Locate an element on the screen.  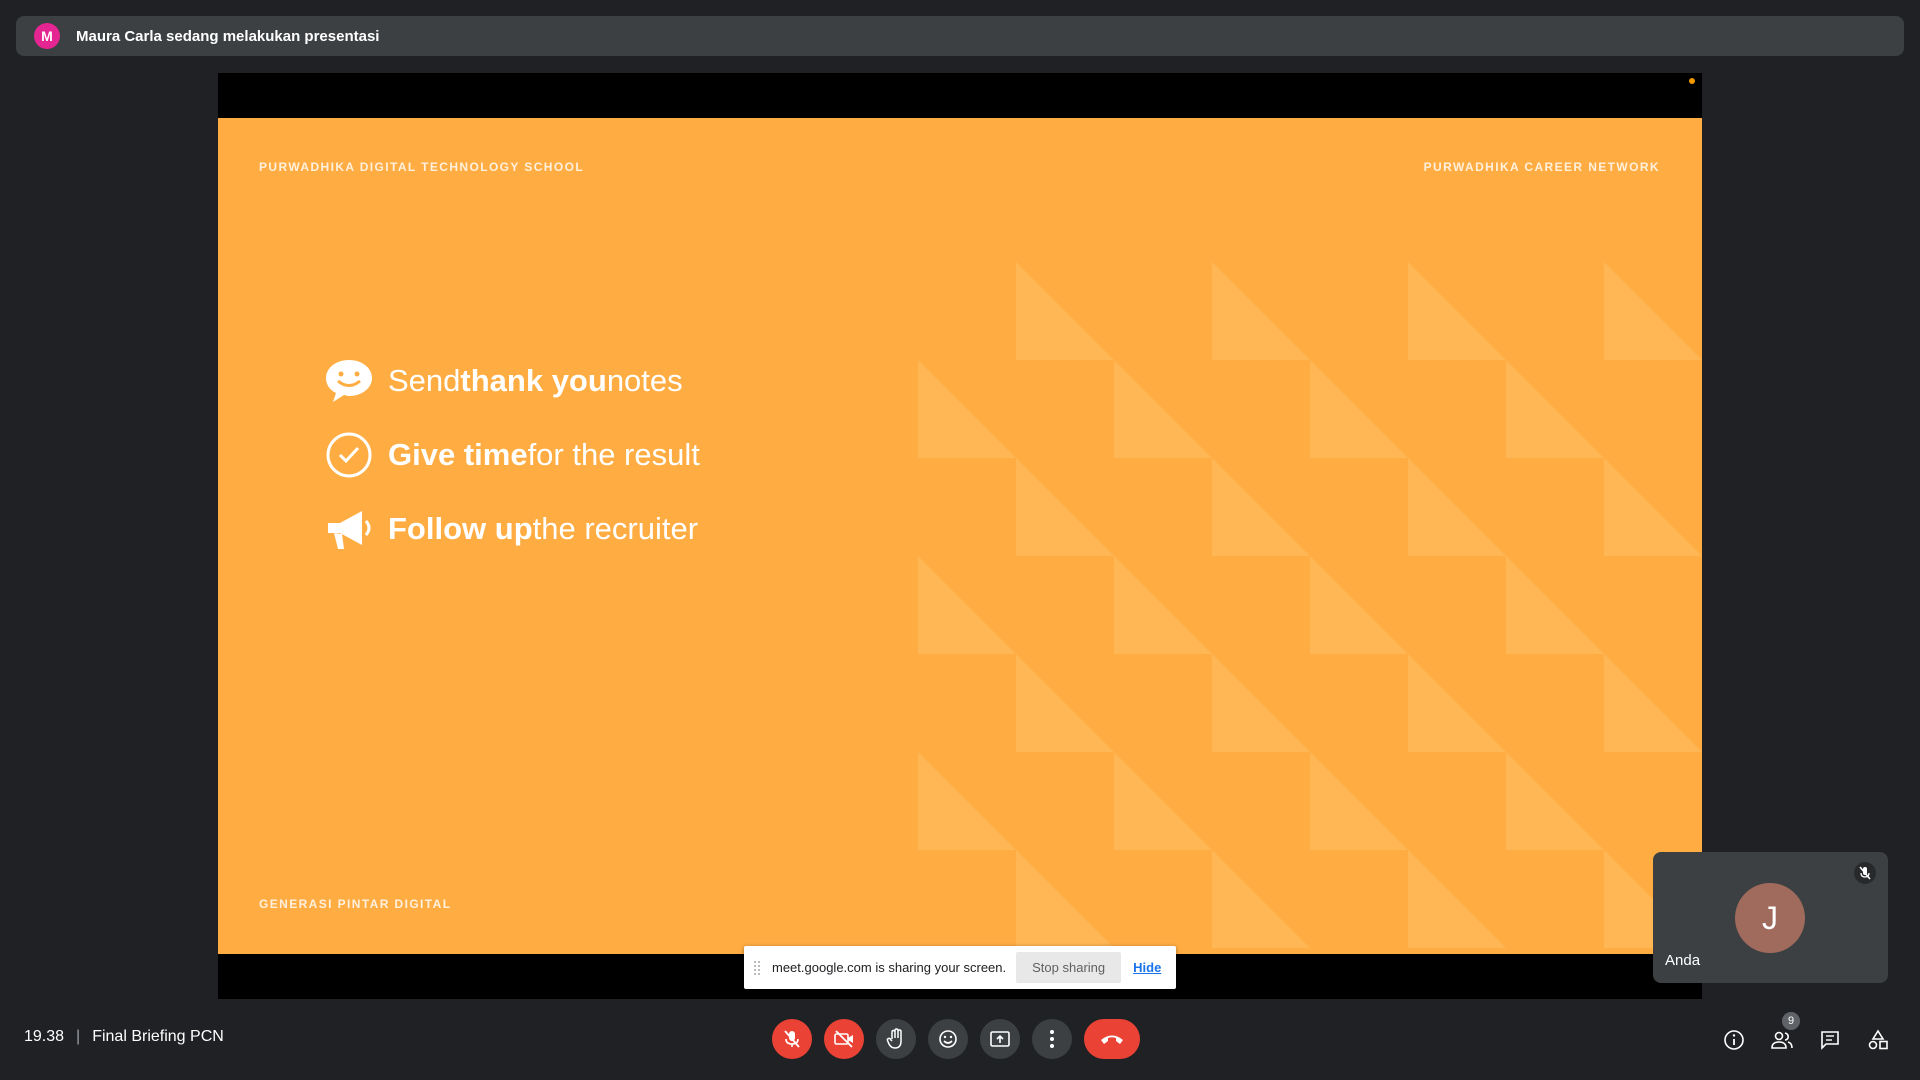
more-options-button is located at coordinates (1052, 1039).